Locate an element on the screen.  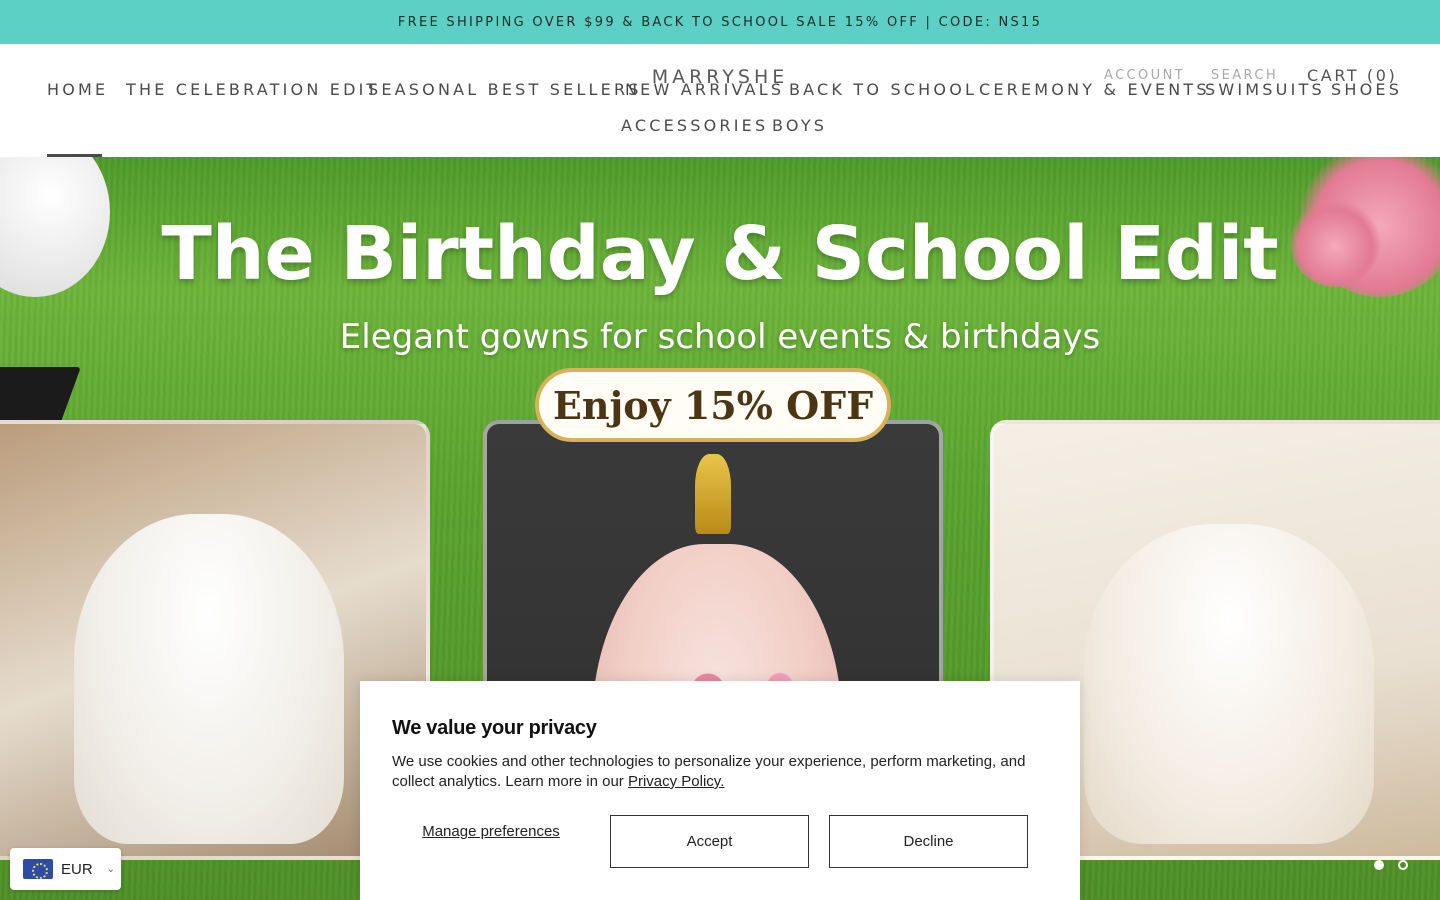
nav-item-accessories: ACCESSORIES is located at coordinates (696, 125).